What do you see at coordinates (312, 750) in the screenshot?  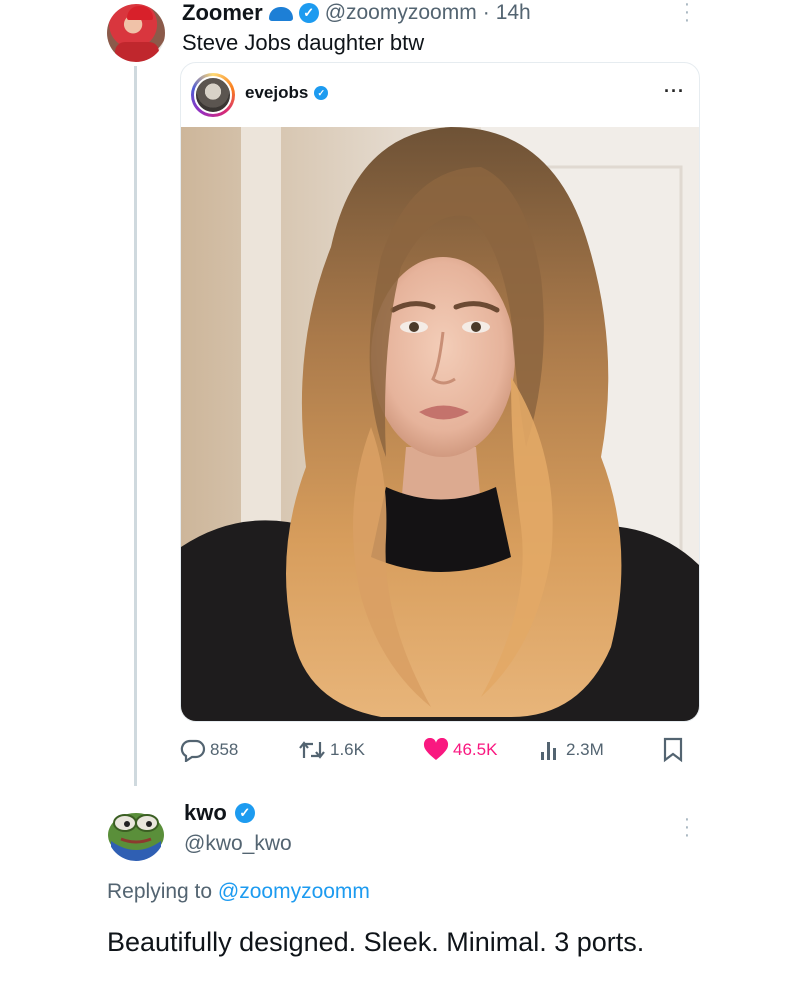 I see `retweet-icon` at bounding box center [312, 750].